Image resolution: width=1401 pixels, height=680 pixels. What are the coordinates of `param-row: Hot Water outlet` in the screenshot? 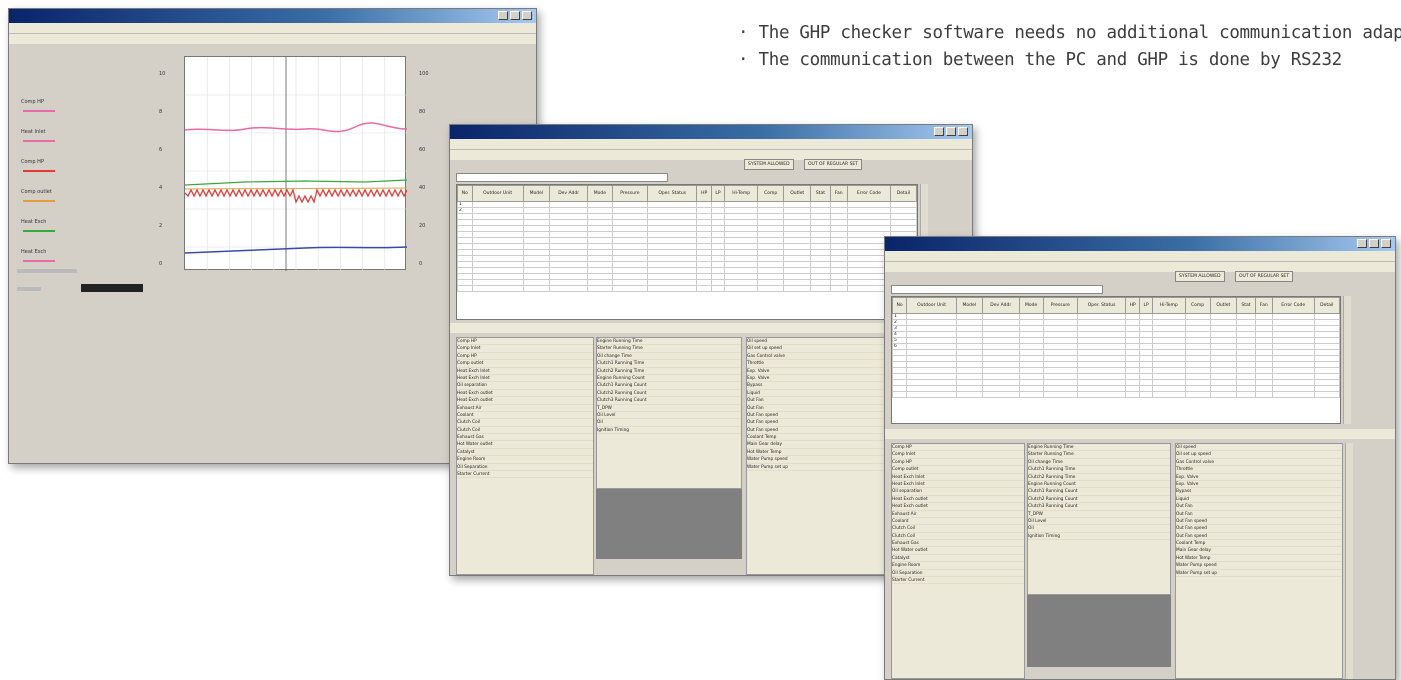 It's located at (525, 445).